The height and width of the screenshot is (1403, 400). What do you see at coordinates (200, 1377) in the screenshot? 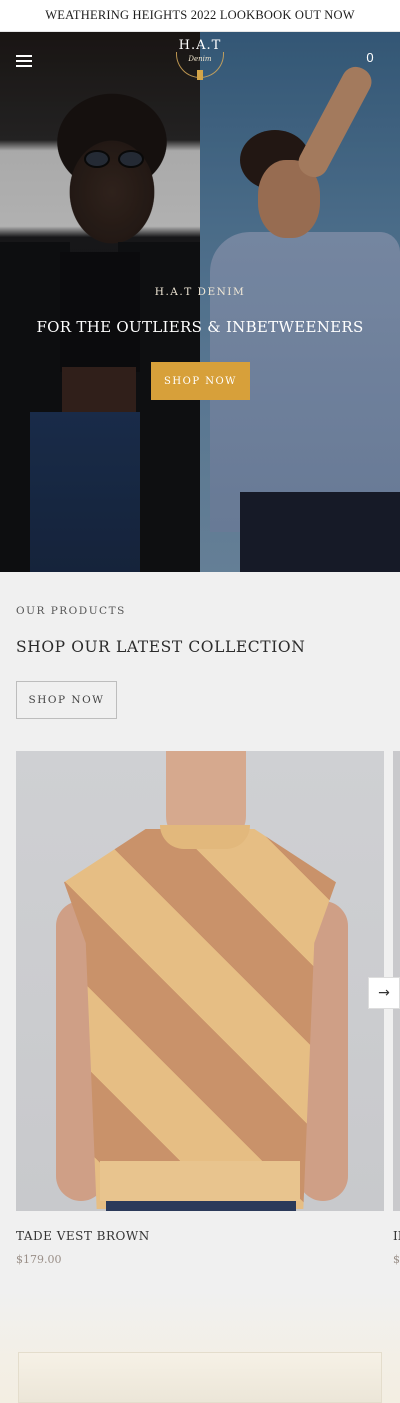
I see `next-section-image` at bounding box center [200, 1377].